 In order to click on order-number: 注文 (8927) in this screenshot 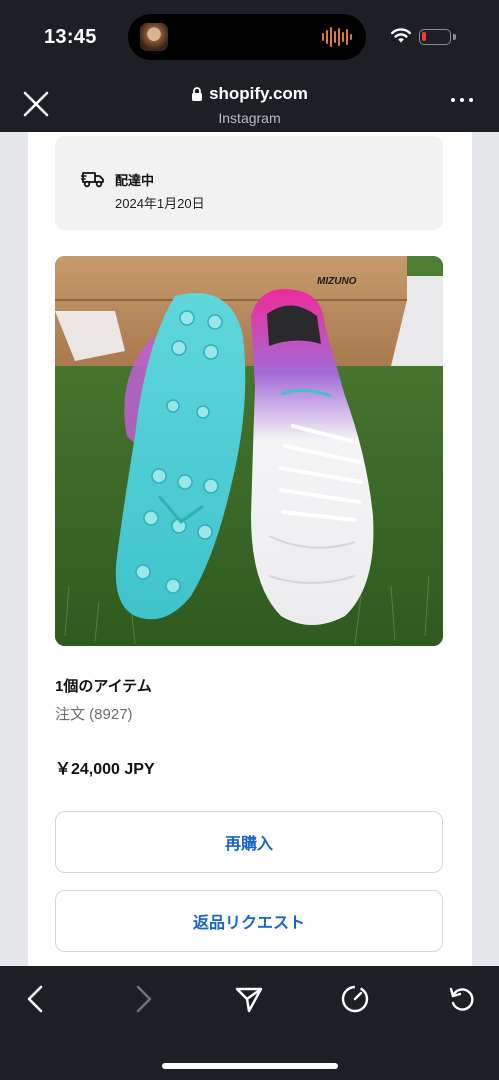, I will do `click(94, 714)`.